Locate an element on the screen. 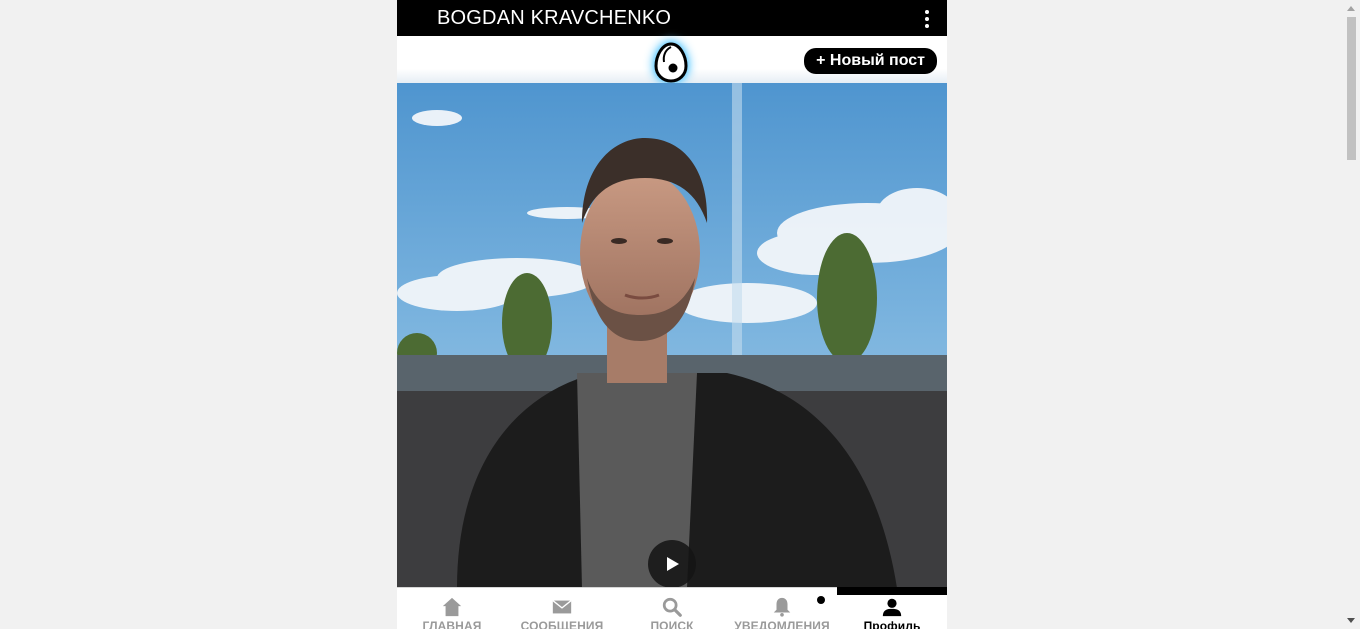 The width and height of the screenshot is (1360, 629). nav-search-label: ПОИСК is located at coordinates (672, 624).